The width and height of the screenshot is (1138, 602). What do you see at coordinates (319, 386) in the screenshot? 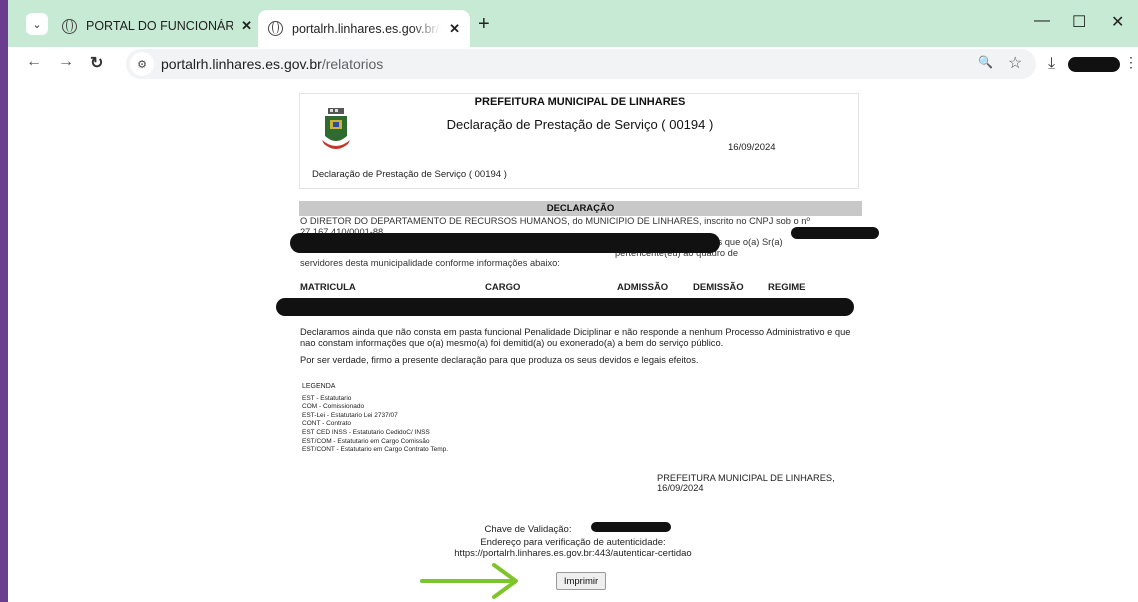
I see `legend-title: LEGENDA` at bounding box center [319, 386].